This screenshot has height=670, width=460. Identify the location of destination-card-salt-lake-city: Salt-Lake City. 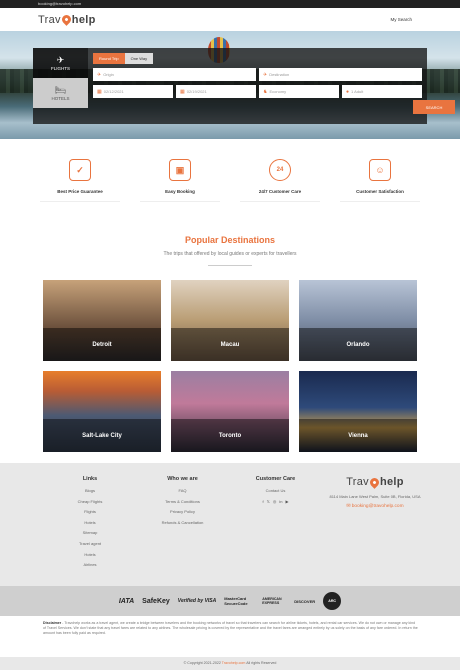
(102, 411).